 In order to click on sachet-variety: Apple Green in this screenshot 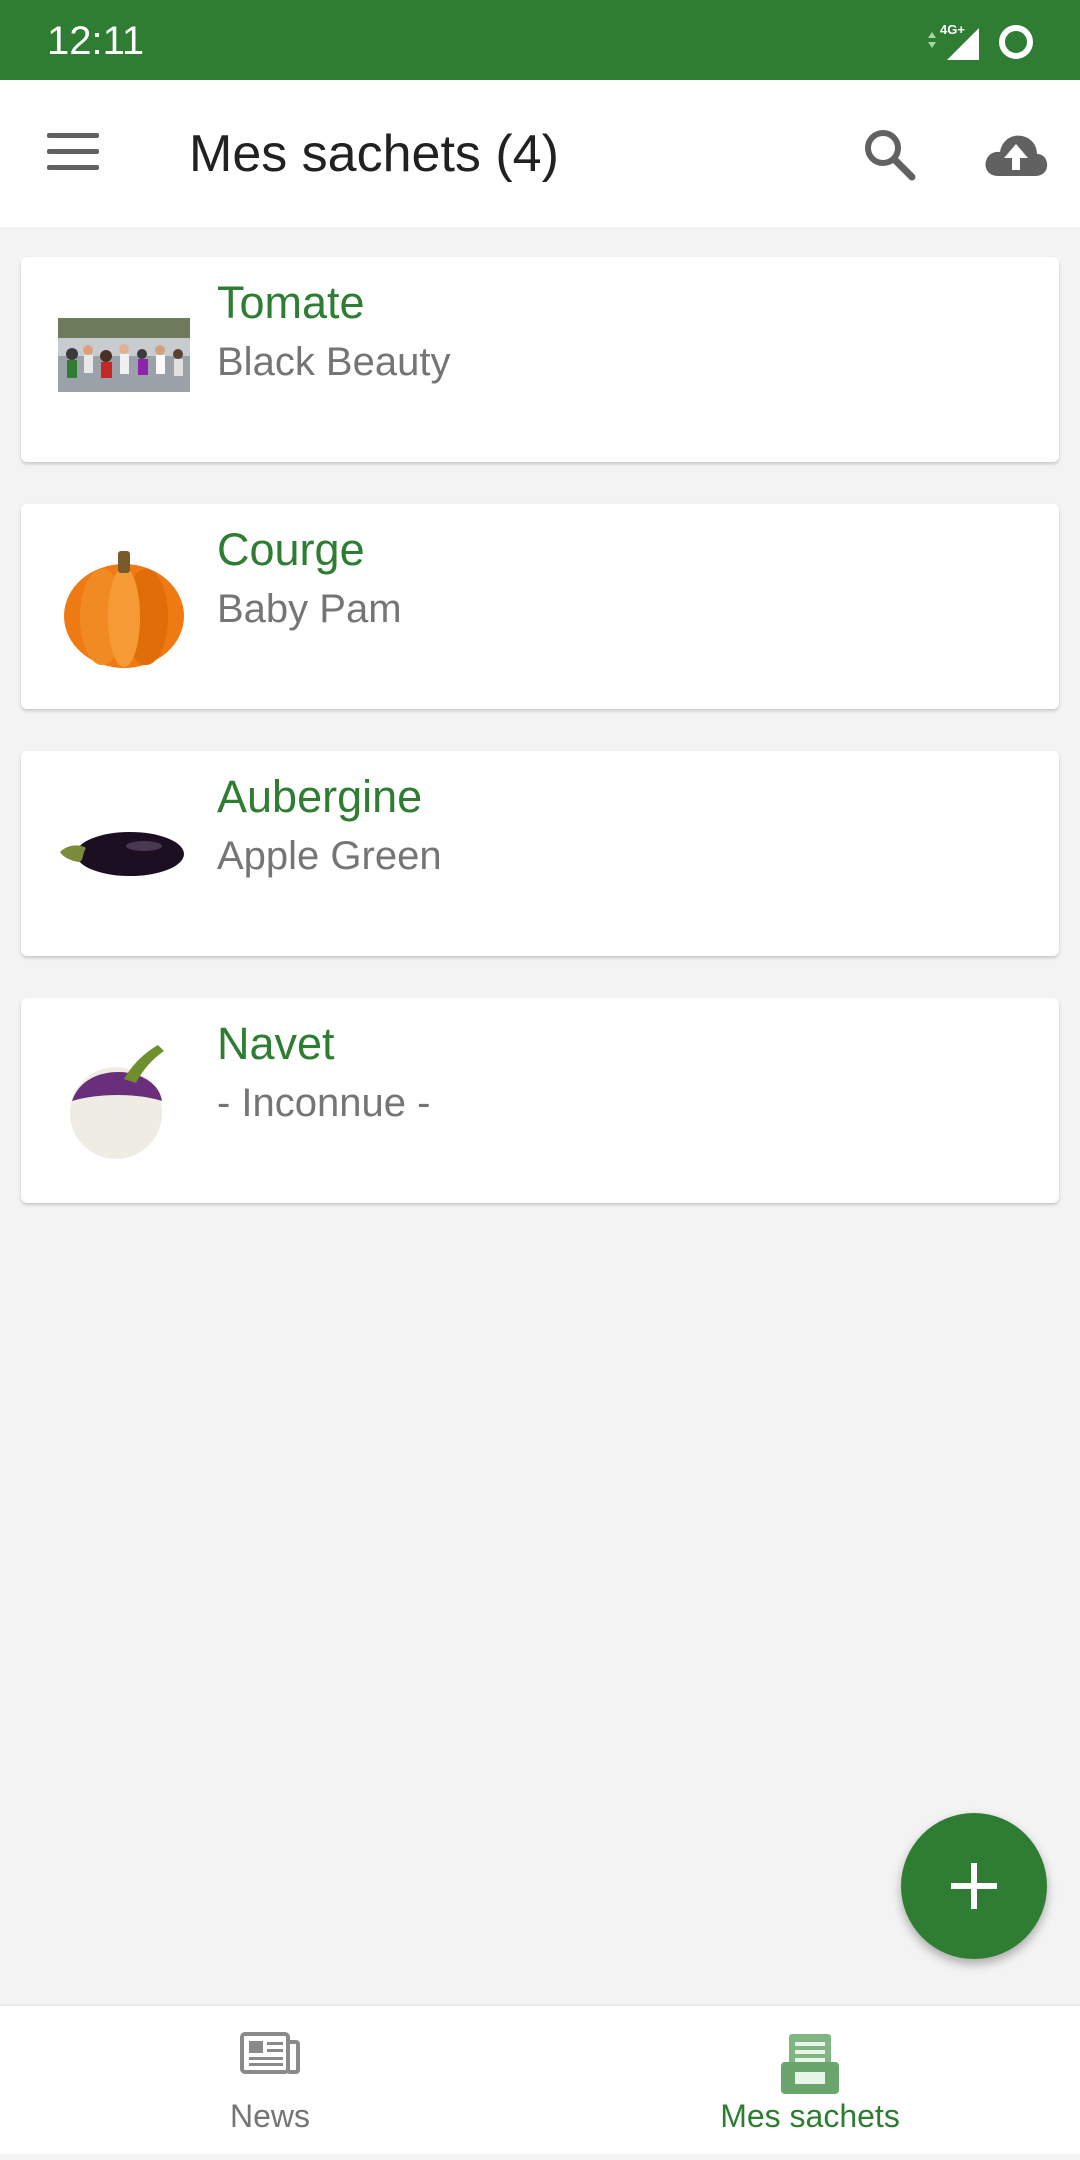, I will do `click(329, 856)`.